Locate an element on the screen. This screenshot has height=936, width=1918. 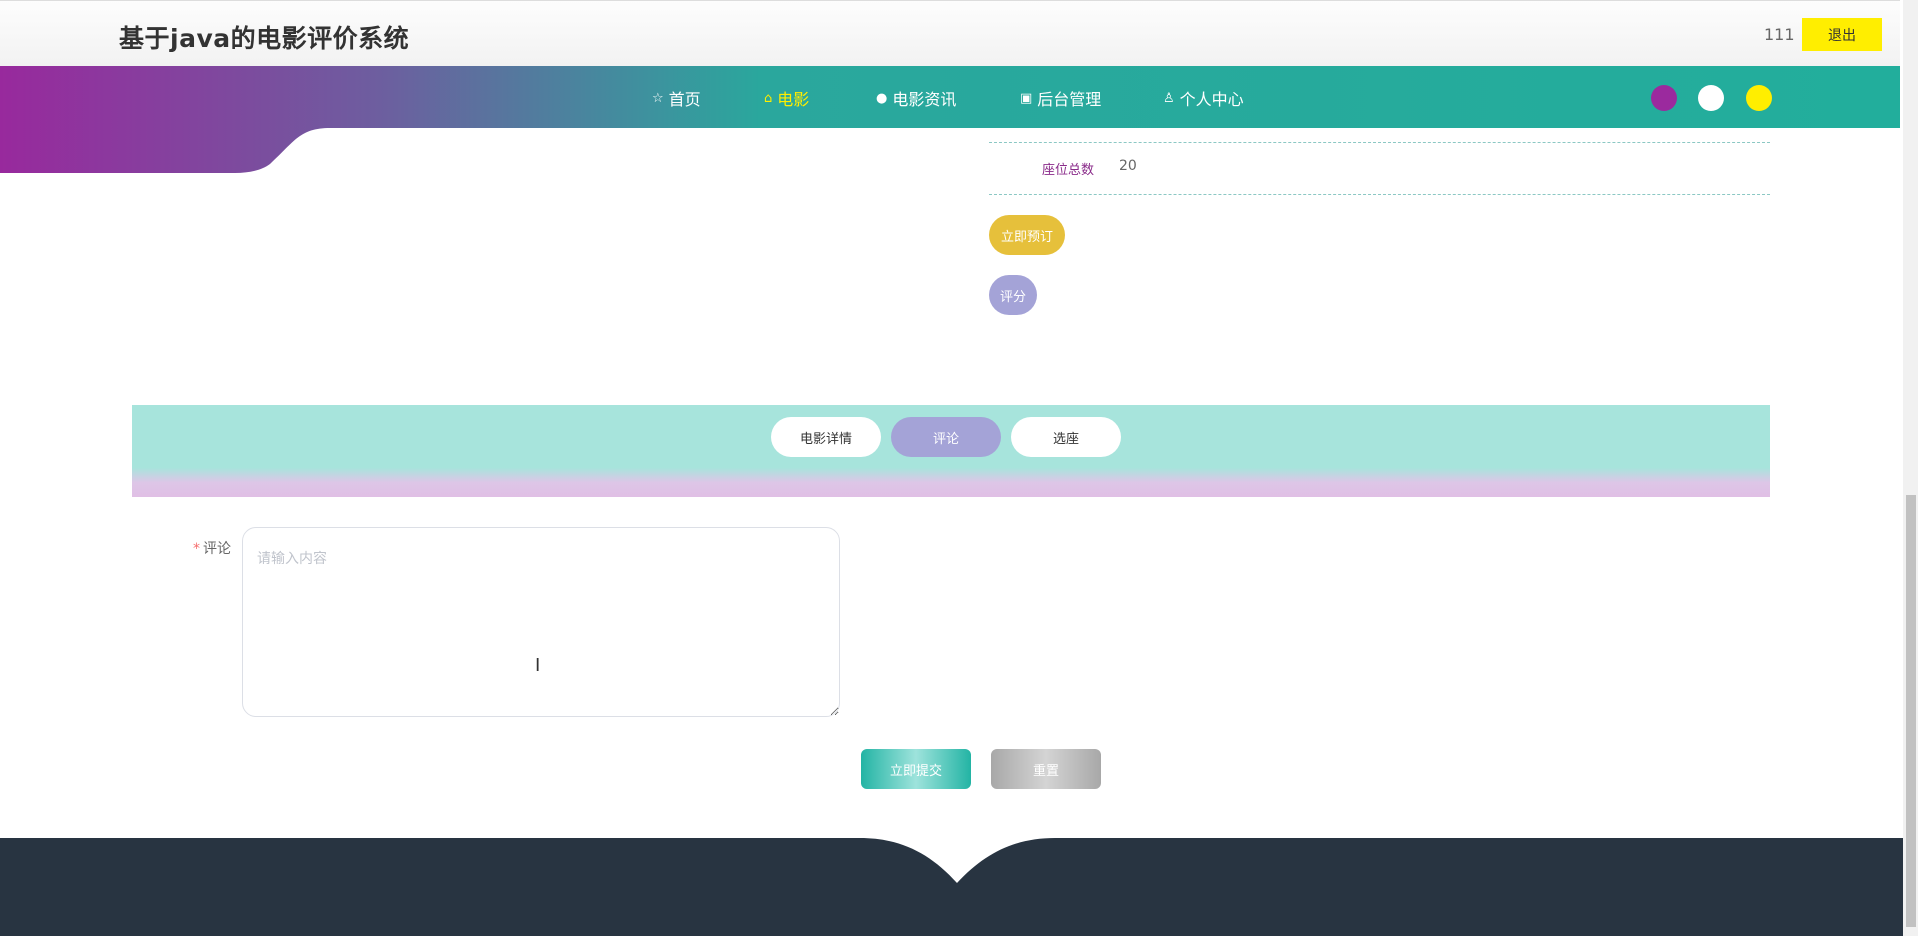
nav-item-label: 电影资讯 is located at coordinates (924, 99).